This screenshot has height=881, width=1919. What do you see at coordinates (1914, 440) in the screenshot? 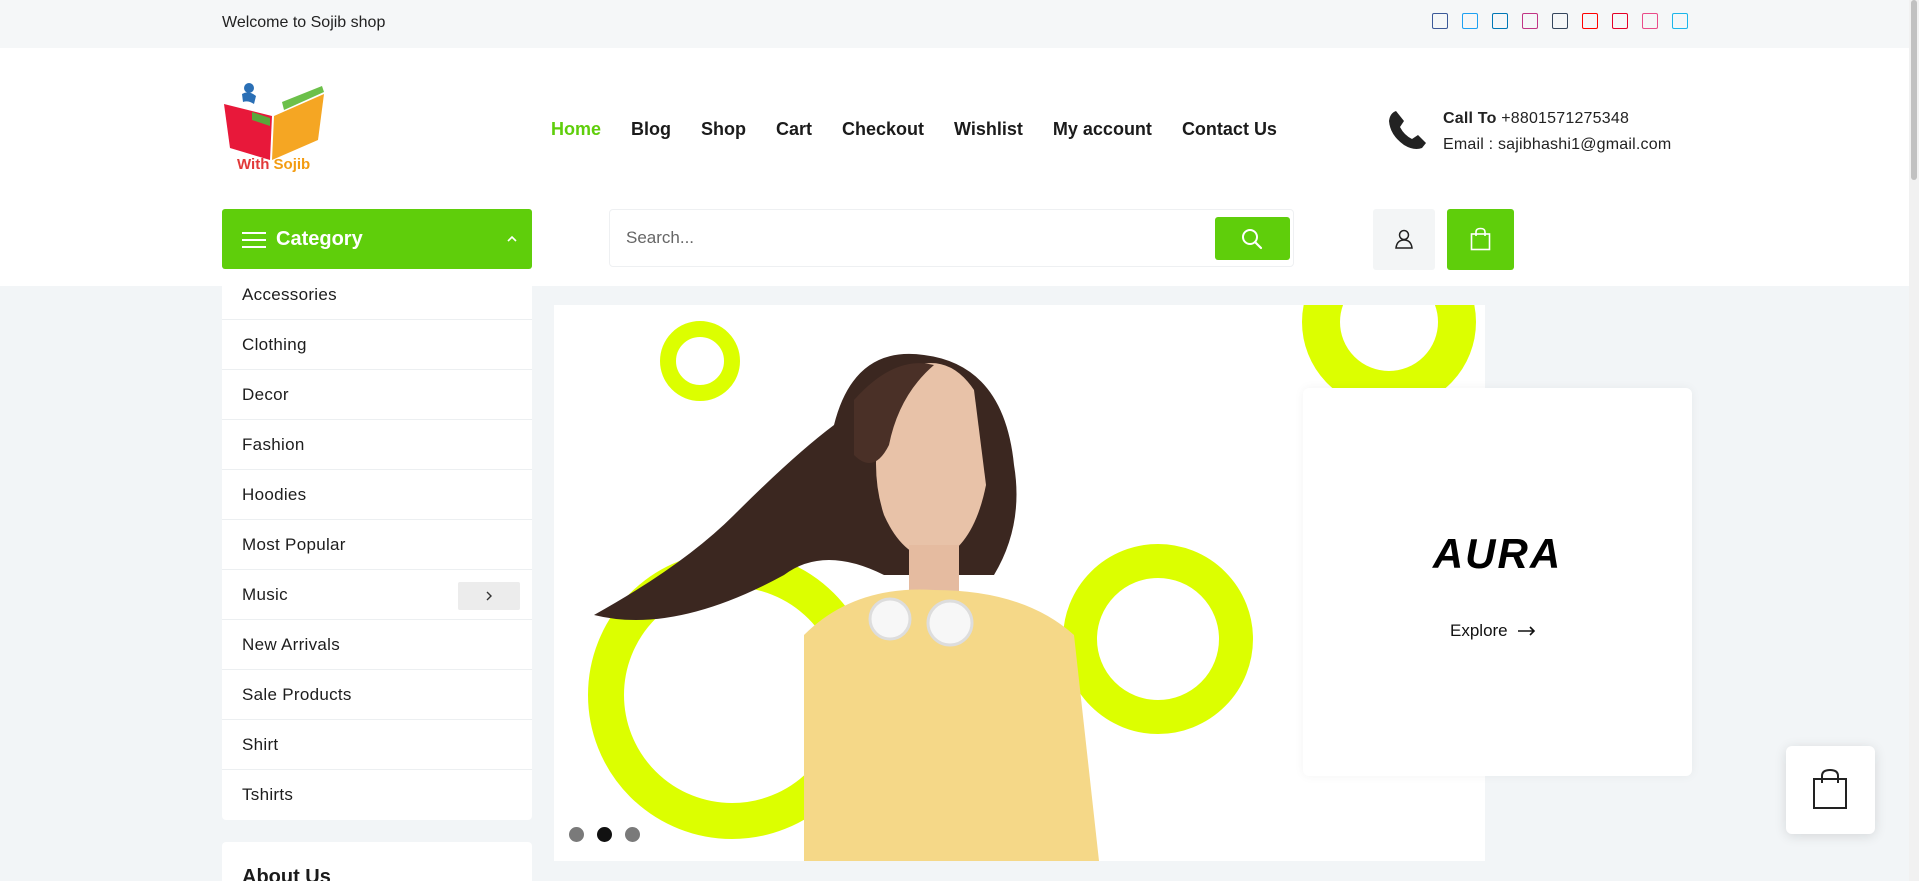
I see `page-scrollbar` at bounding box center [1914, 440].